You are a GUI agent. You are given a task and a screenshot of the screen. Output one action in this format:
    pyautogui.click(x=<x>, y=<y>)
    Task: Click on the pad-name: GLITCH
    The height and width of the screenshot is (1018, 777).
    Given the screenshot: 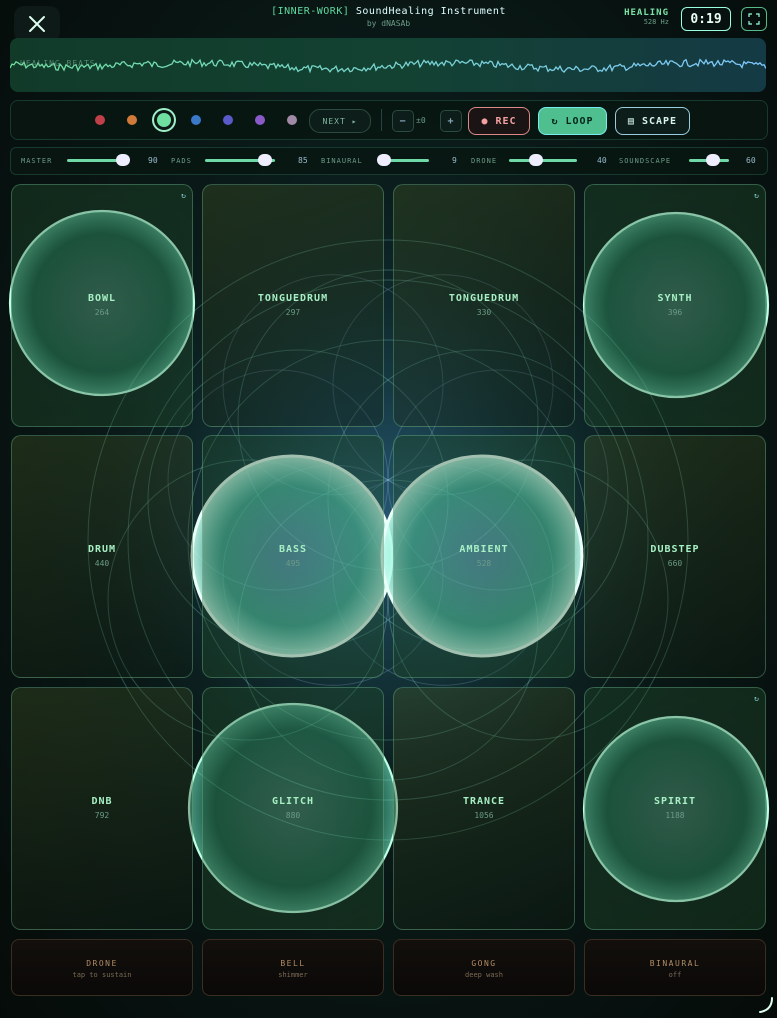 What is the action you would take?
    pyautogui.click(x=293, y=801)
    